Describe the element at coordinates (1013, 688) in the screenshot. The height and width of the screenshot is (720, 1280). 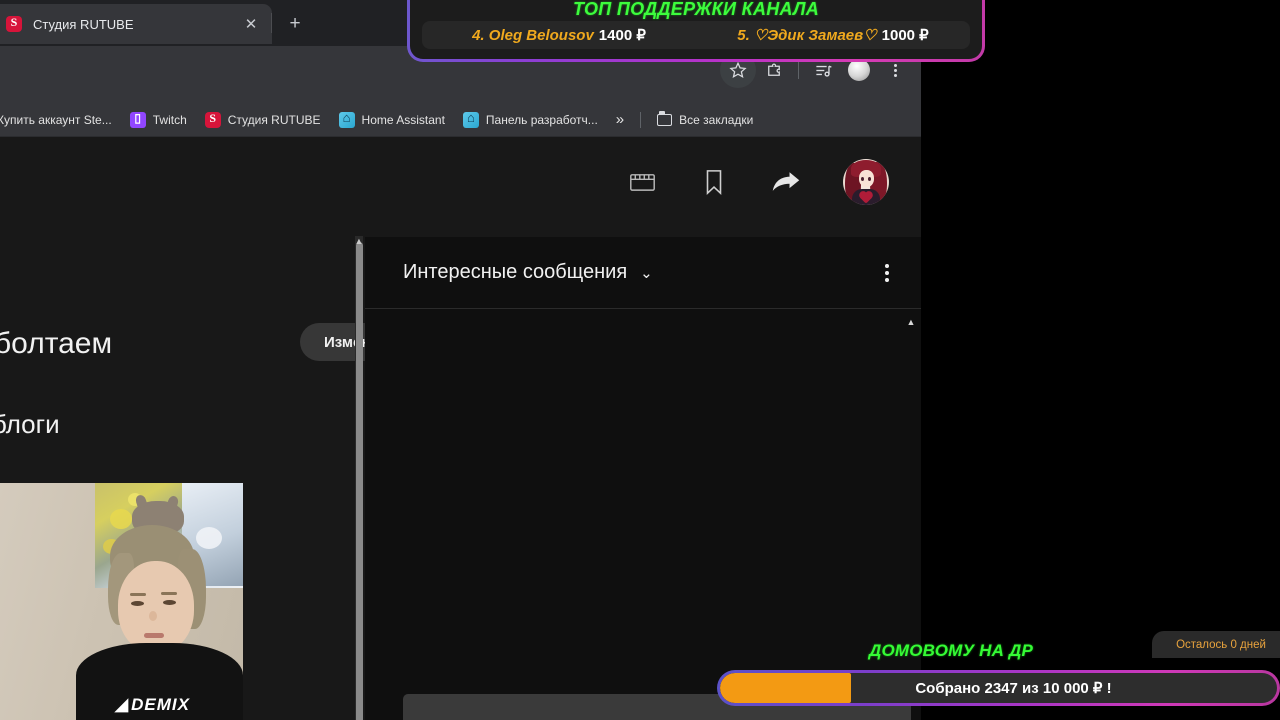
I see `goal-progress-label: Собрано 2347 из 10 000 ₽ !` at that location.